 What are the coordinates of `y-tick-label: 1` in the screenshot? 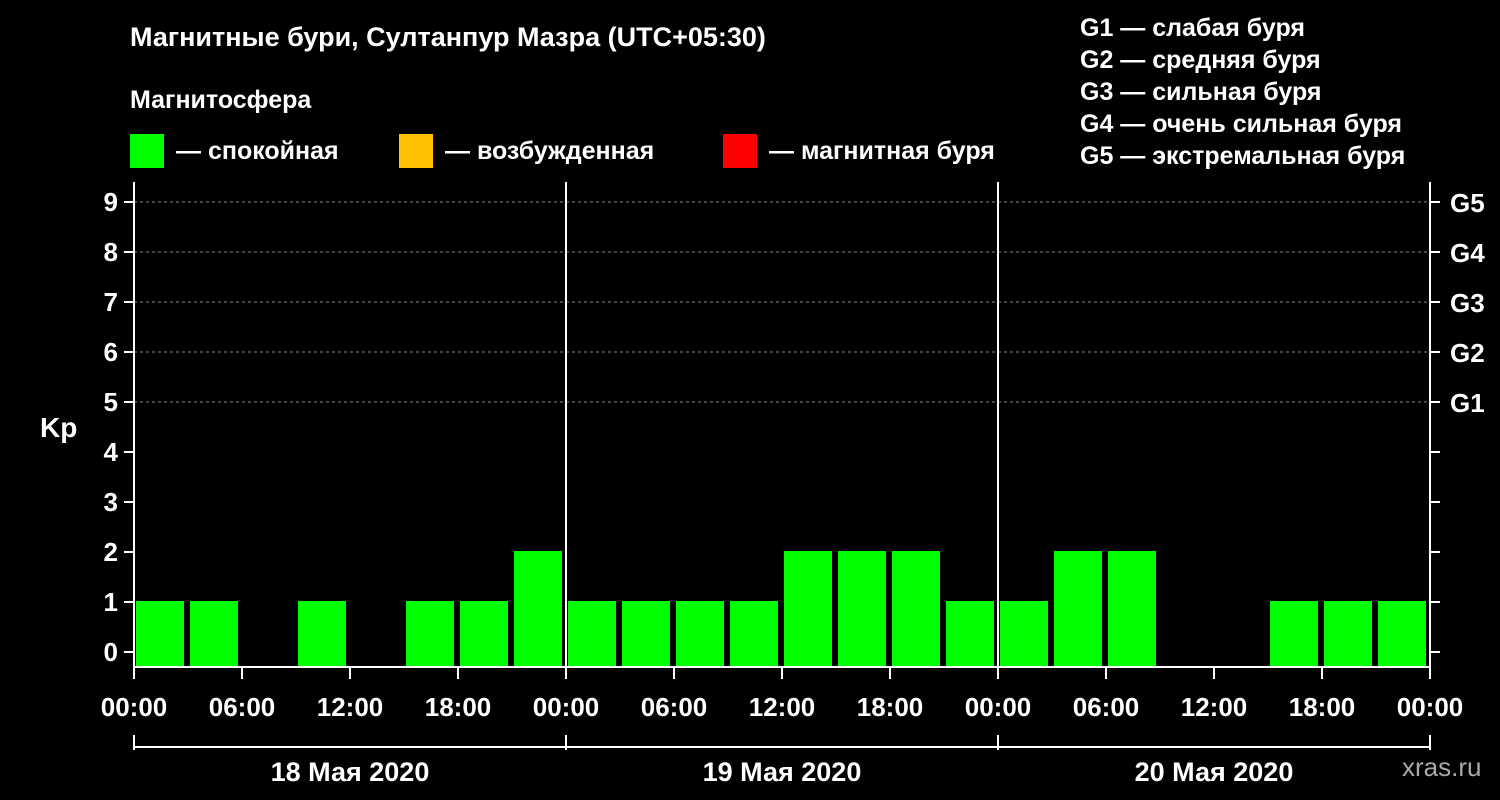 It's located at (111, 602).